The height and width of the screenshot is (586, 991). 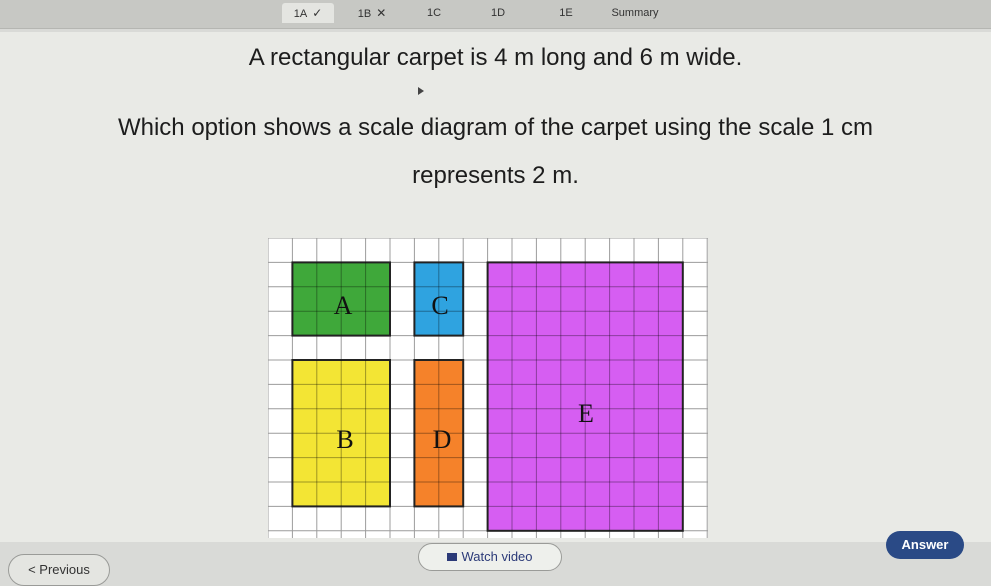 What do you see at coordinates (343, 305) in the screenshot?
I see `option-a-label: A` at bounding box center [343, 305].